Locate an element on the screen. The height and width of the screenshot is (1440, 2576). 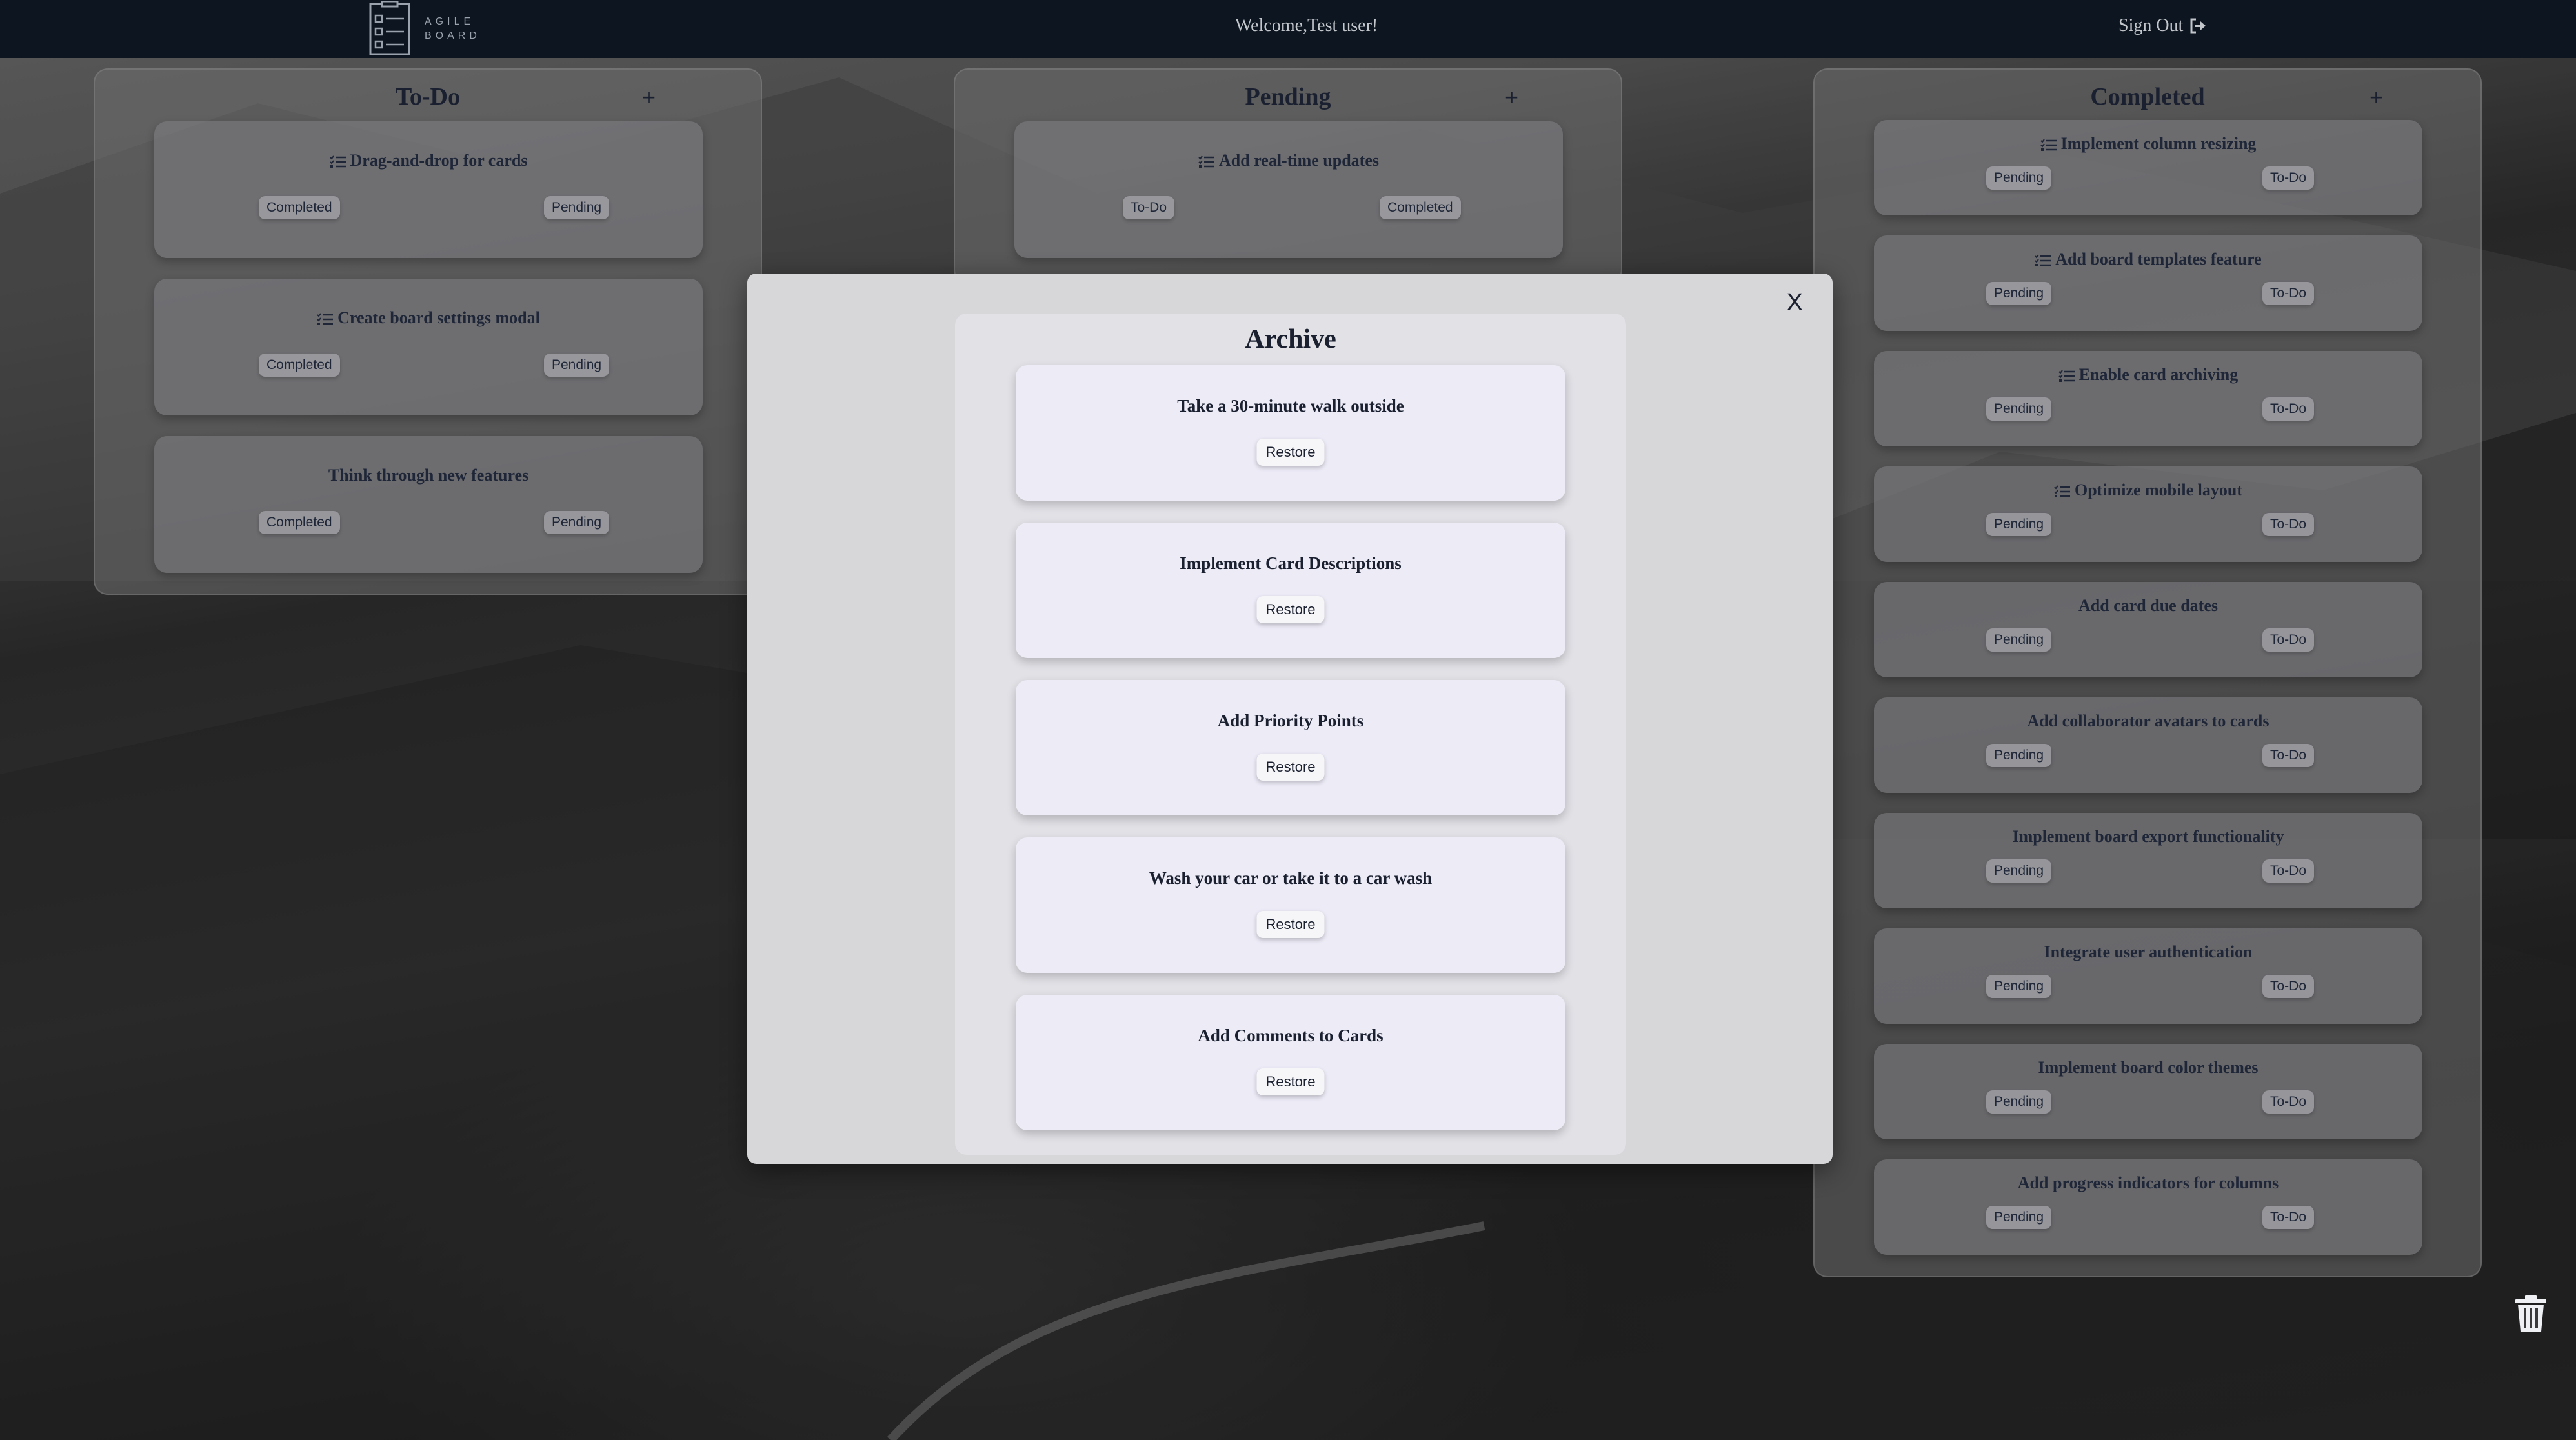
card-title: Add real-time updates is located at coordinates (1288, 160).